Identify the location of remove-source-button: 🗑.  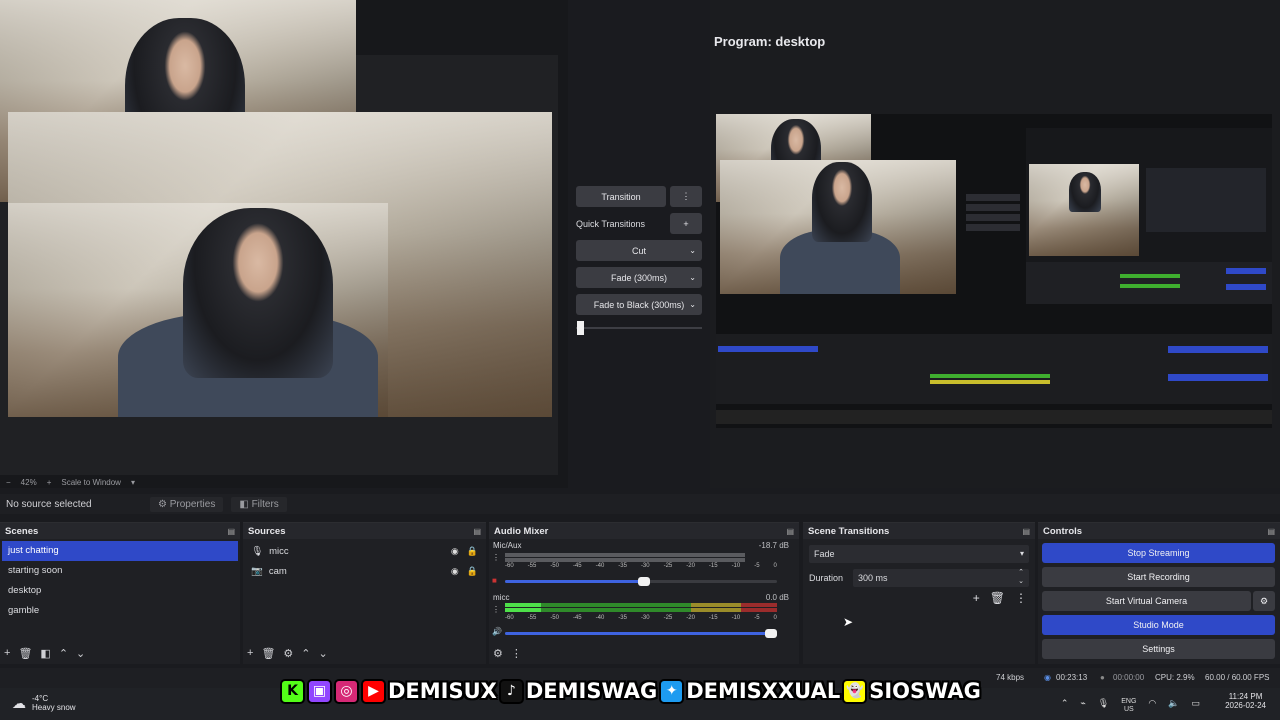
(268, 653).